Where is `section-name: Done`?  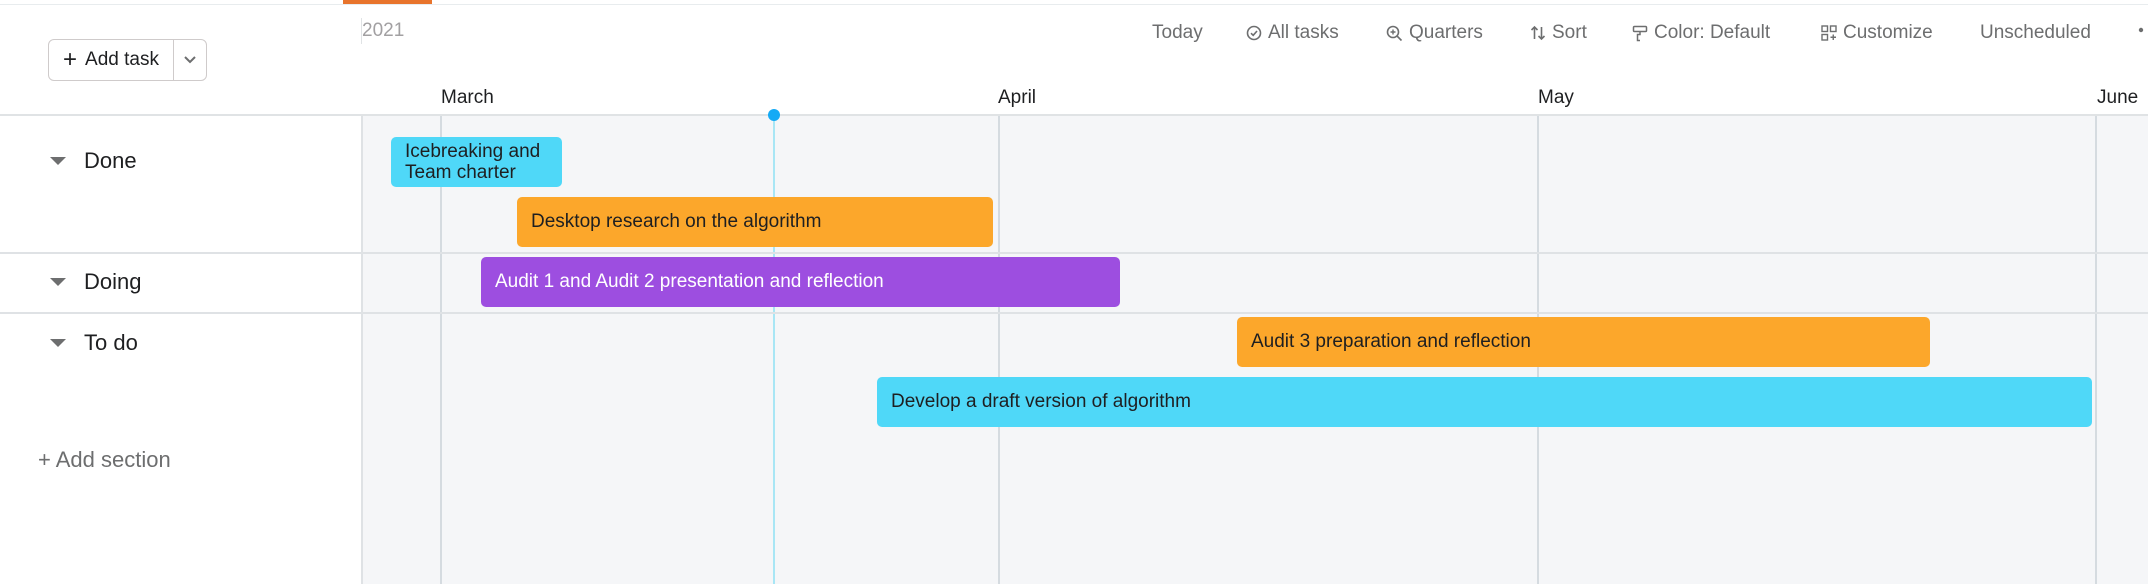 section-name: Done is located at coordinates (110, 160).